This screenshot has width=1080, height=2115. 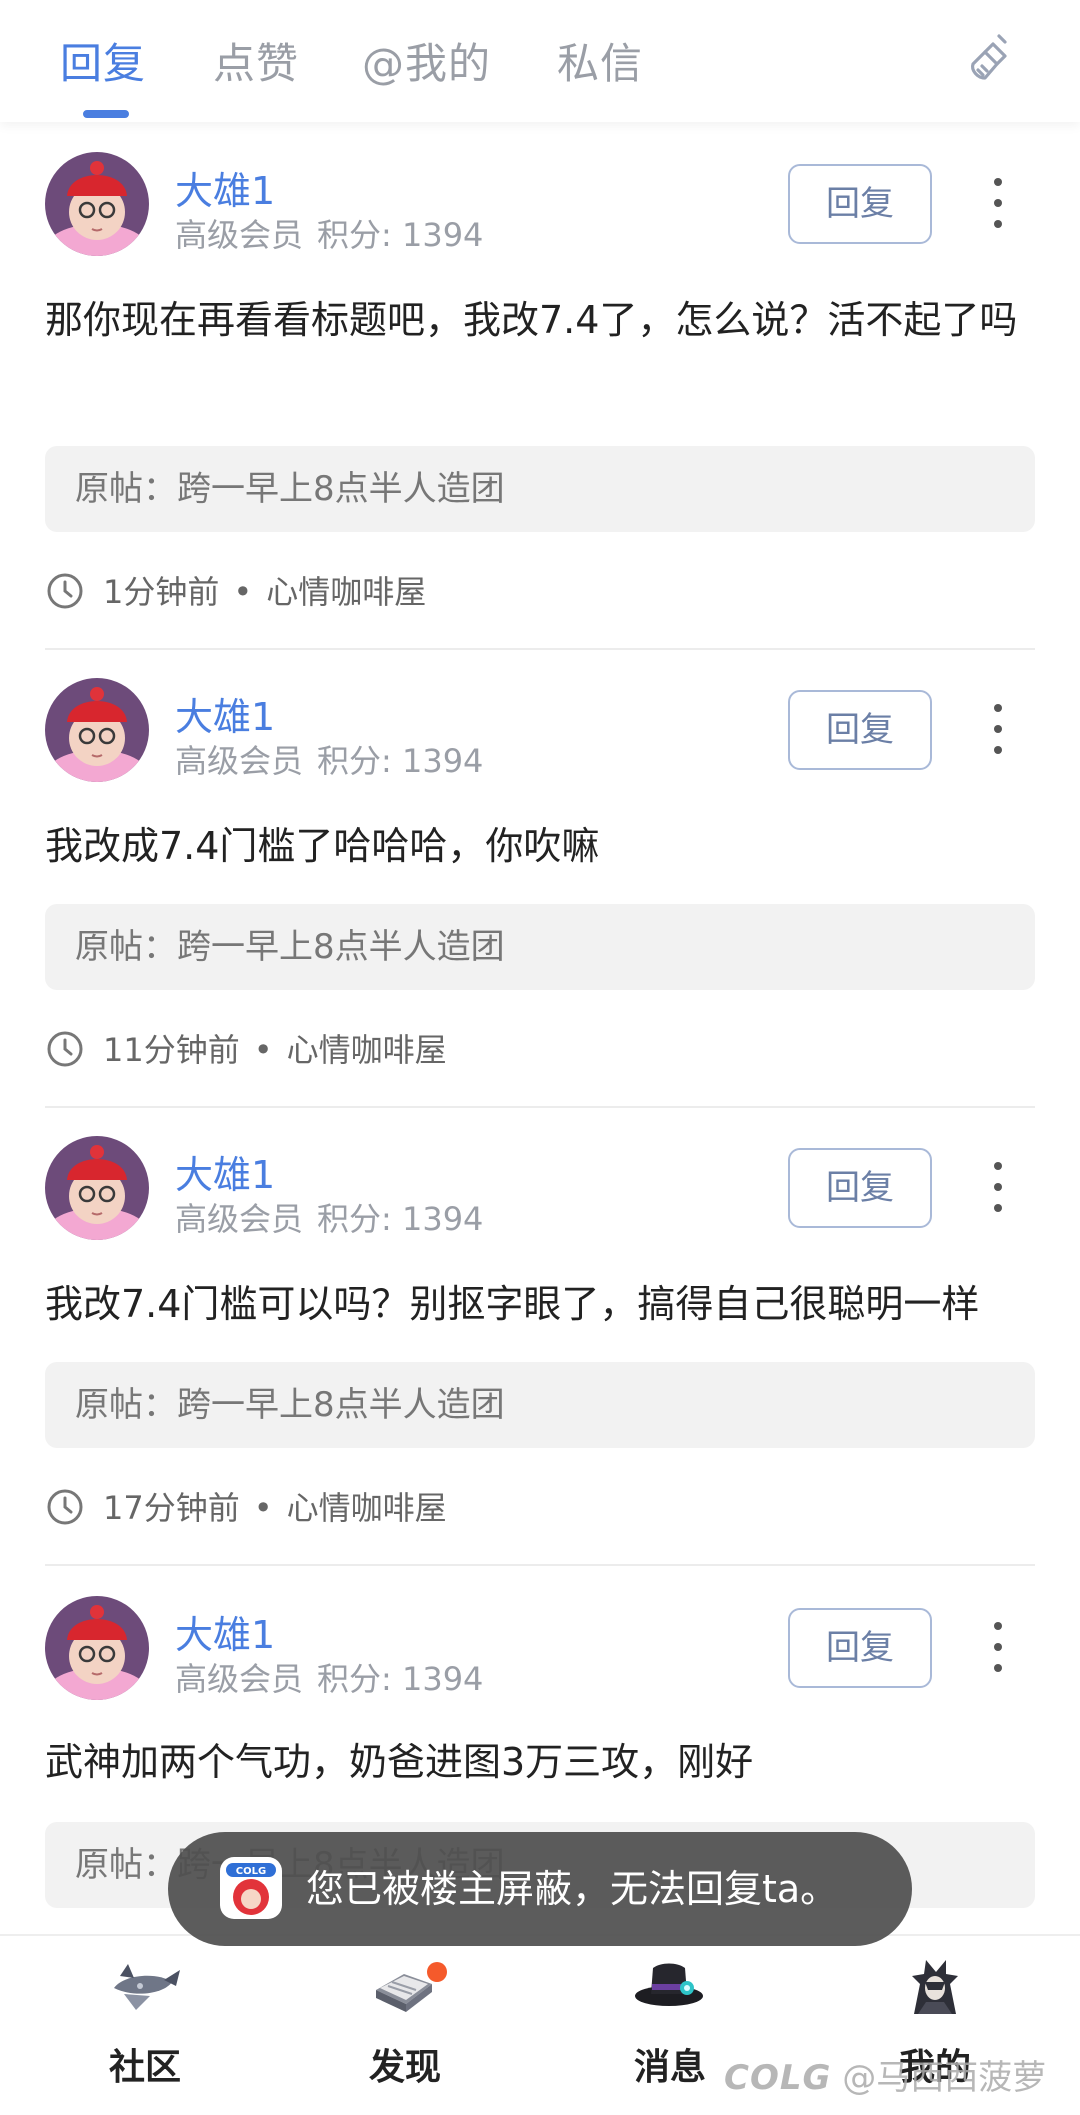 What do you see at coordinates (171, 1050) in the screenshot?
I see `reply-time: 11分钟前` at bounding box center [171, 1050].